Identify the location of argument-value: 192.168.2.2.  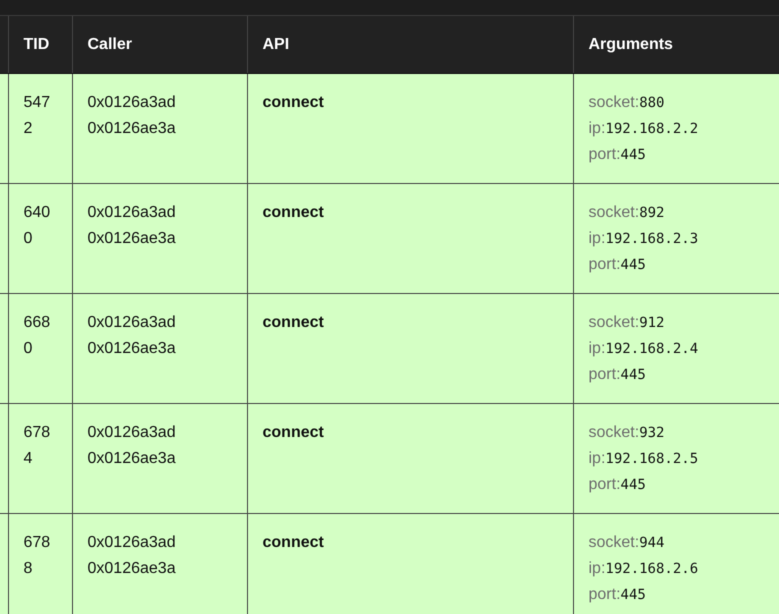
(651, 129).